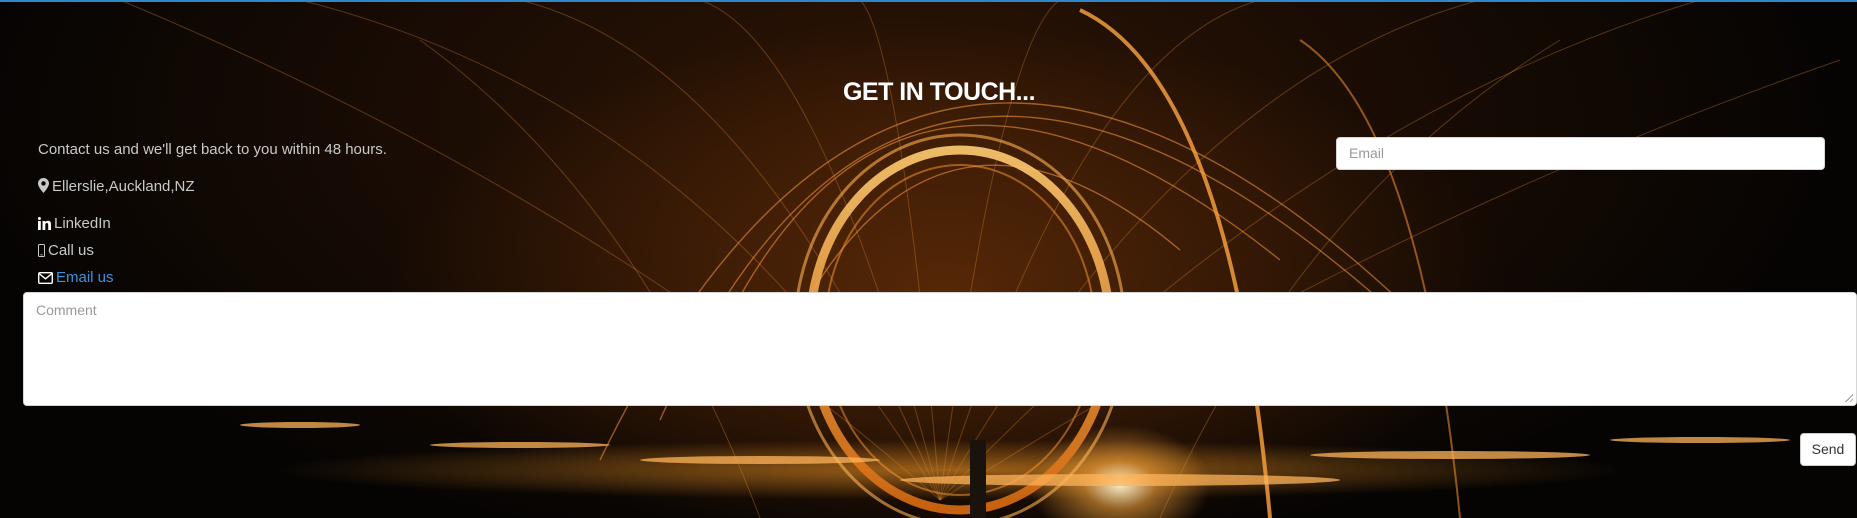 This screenshot has height=518, width=1857. What do you see at coordinates (44, 226) in the screenshot?
I see `linkedin-icon` at bounding box center [44, 226].